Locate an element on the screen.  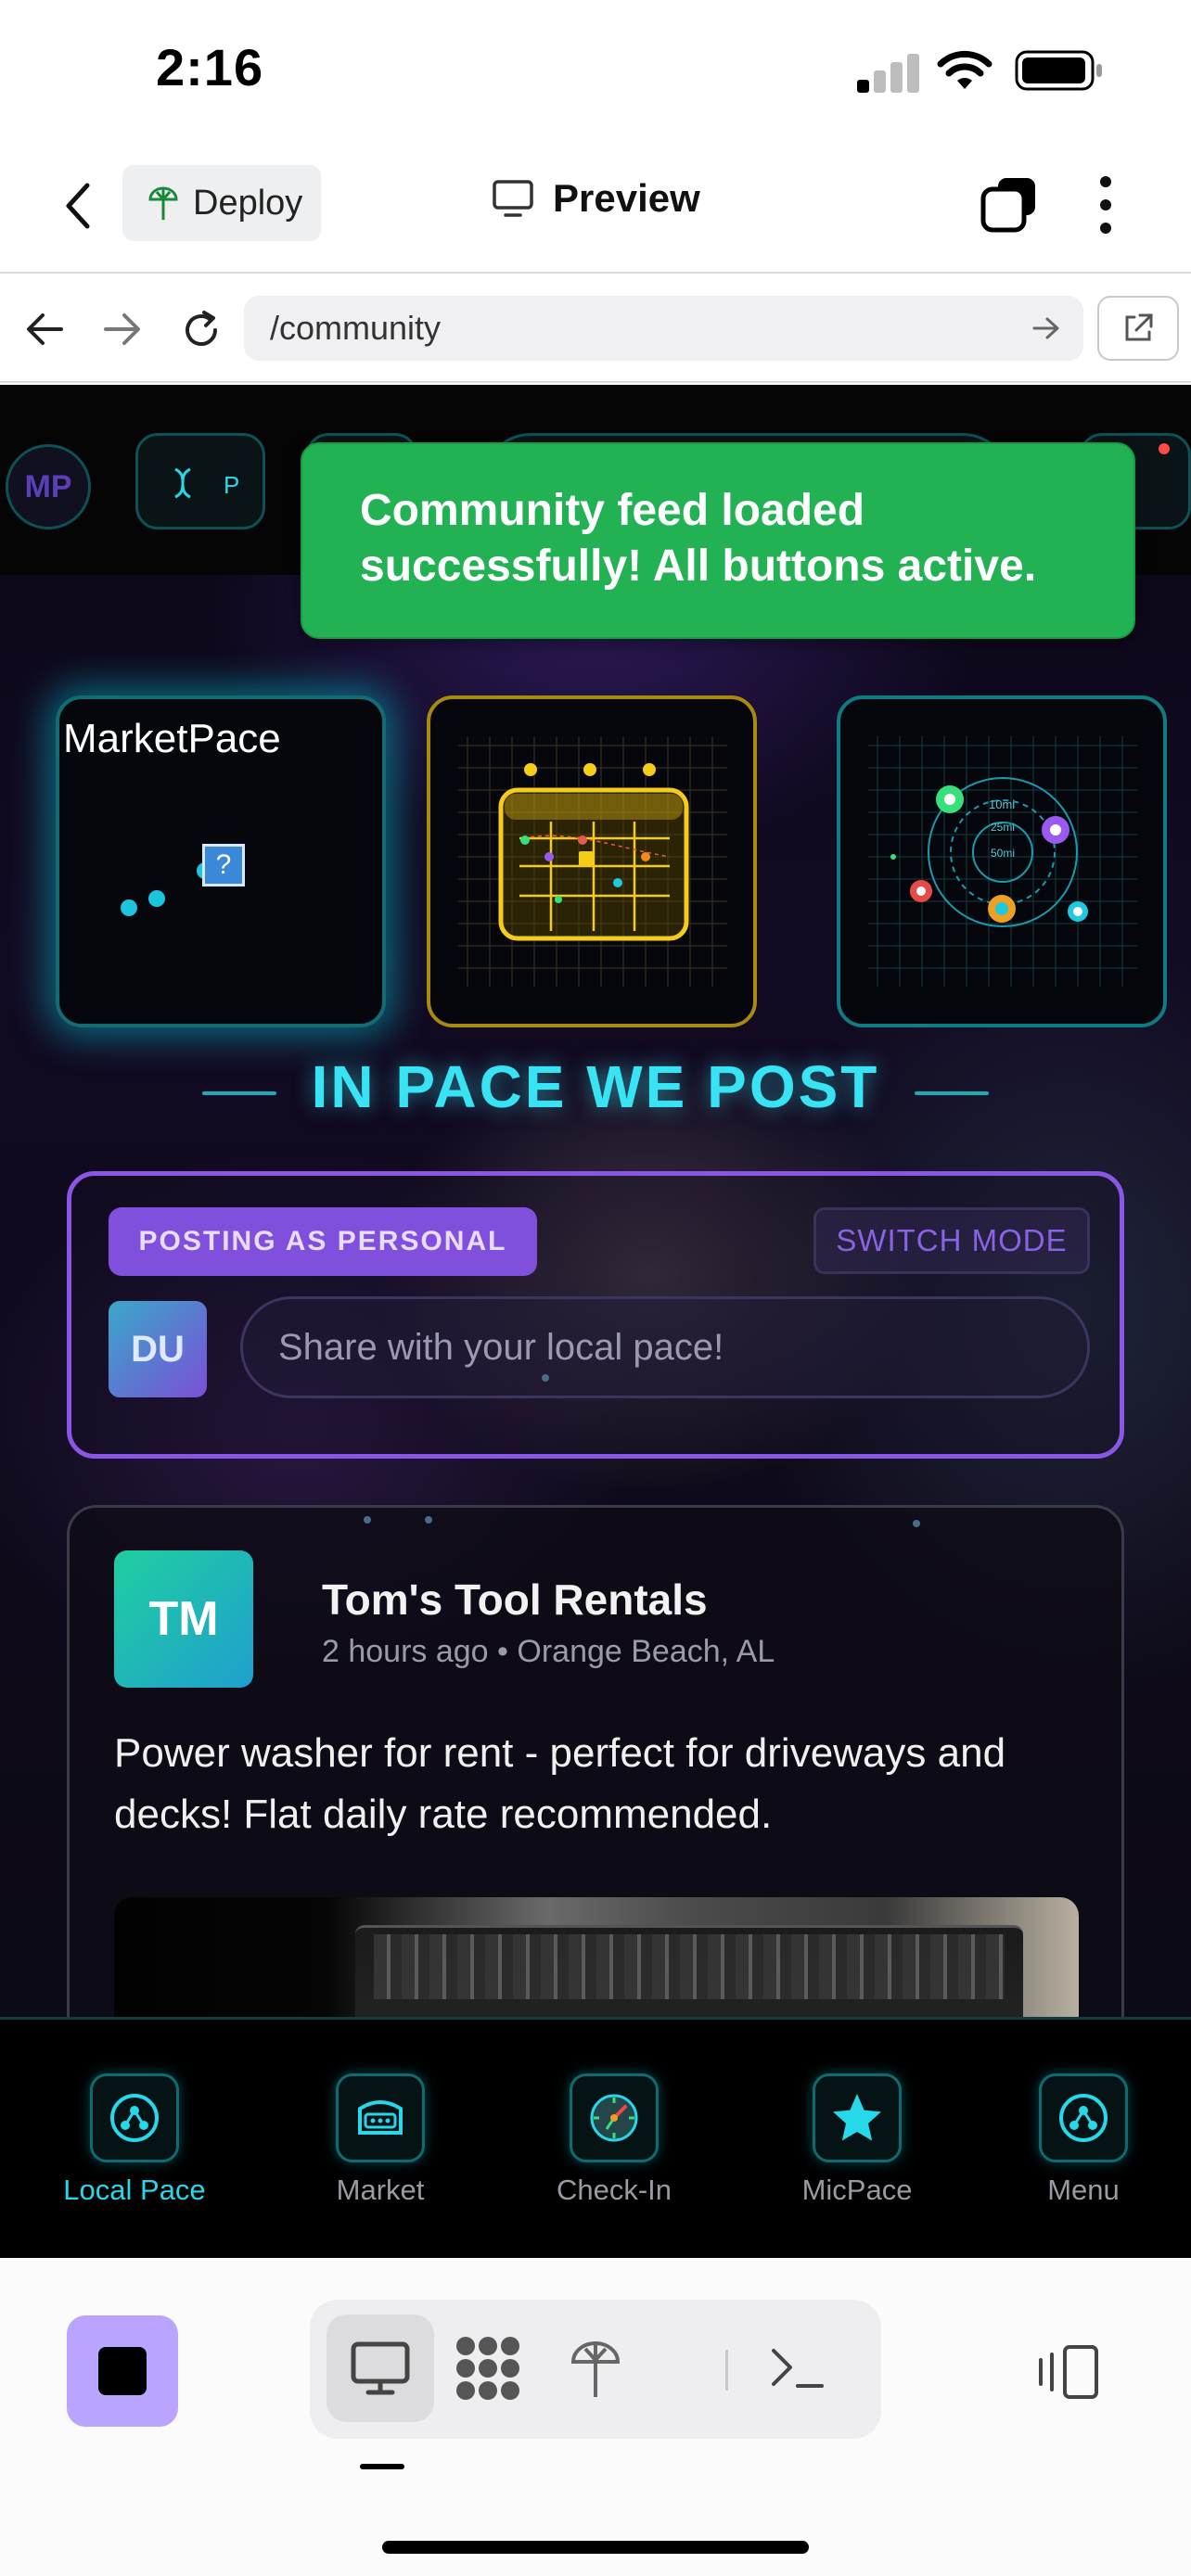
tab-market: Market is located at coordinates (380, 2140).